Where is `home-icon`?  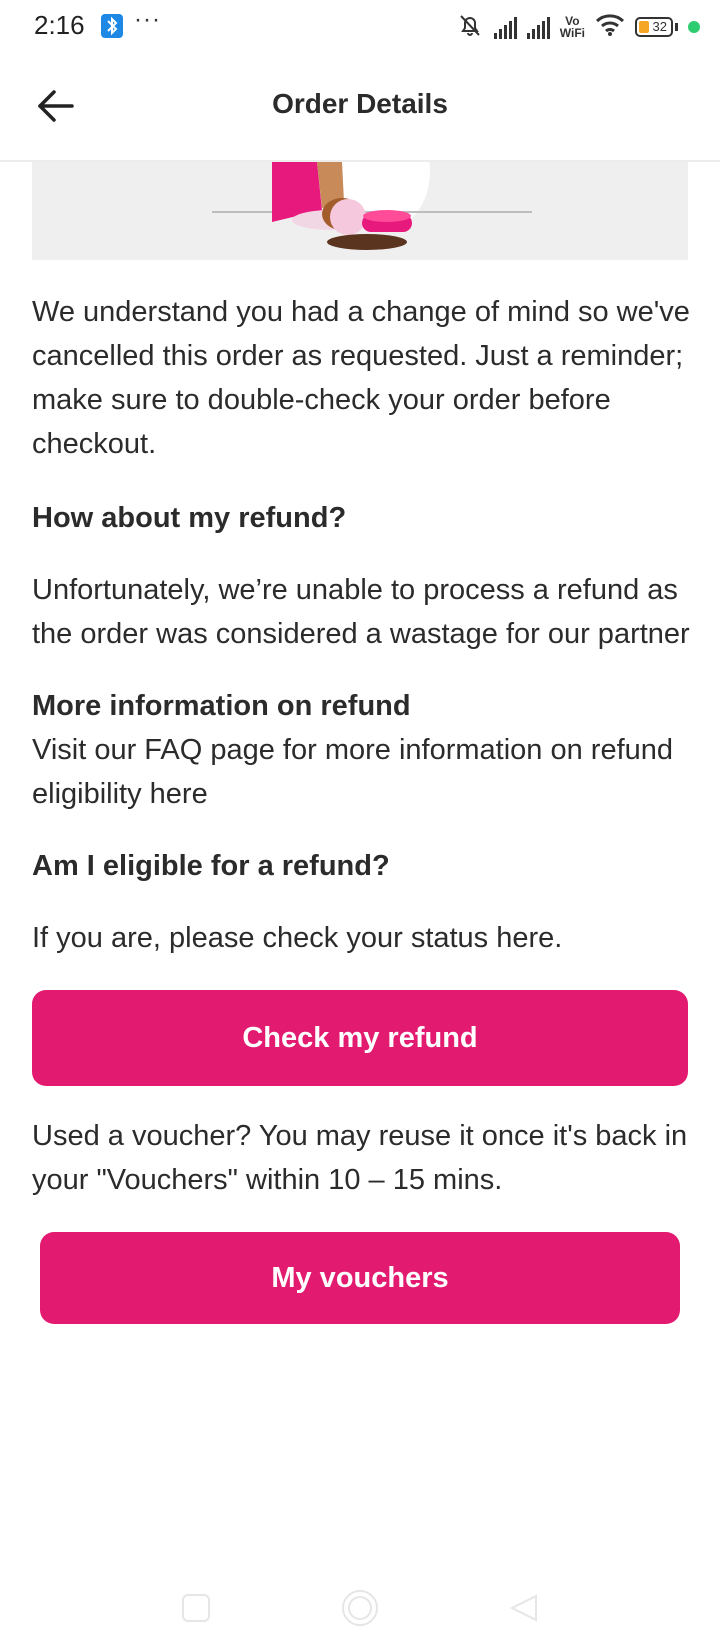
home-icon is located at coordinates (360, 1610).